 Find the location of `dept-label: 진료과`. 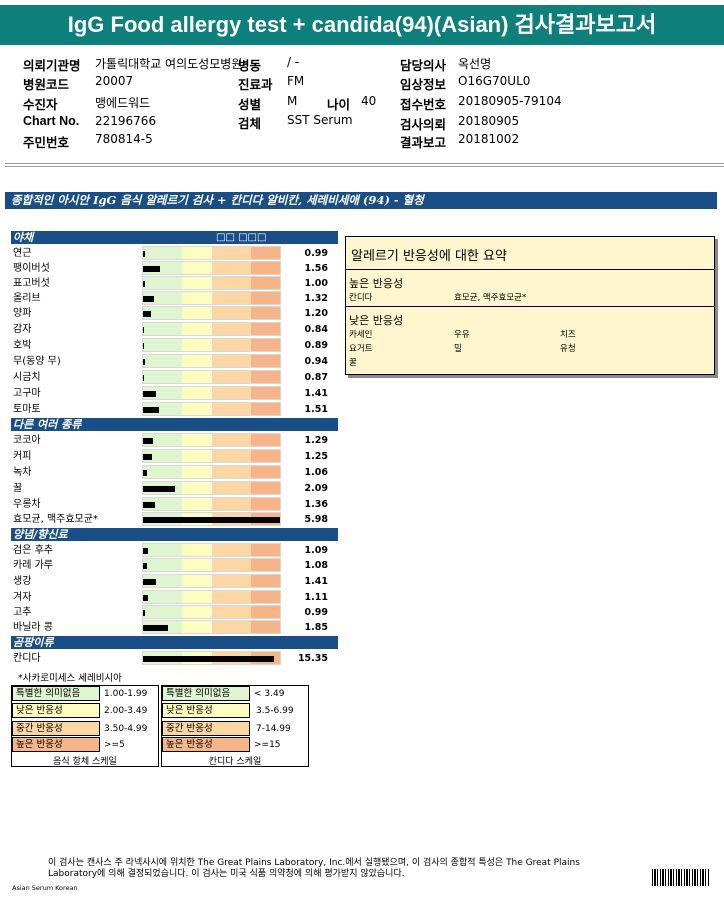

dept-label: 진료과 is located at coordinates (255, 85).